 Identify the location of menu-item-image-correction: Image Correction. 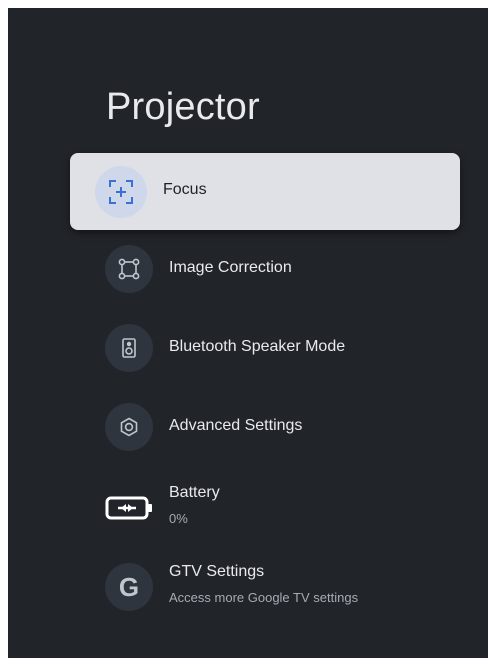
(265, 269).